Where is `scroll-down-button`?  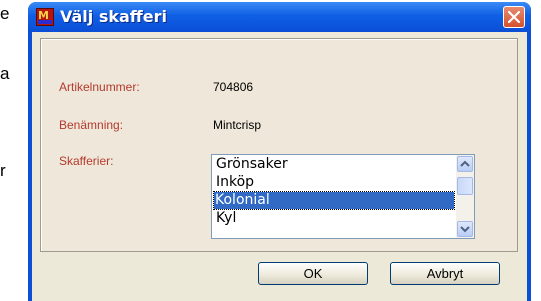 scroll-down-button is located at coordinates (465, 229).